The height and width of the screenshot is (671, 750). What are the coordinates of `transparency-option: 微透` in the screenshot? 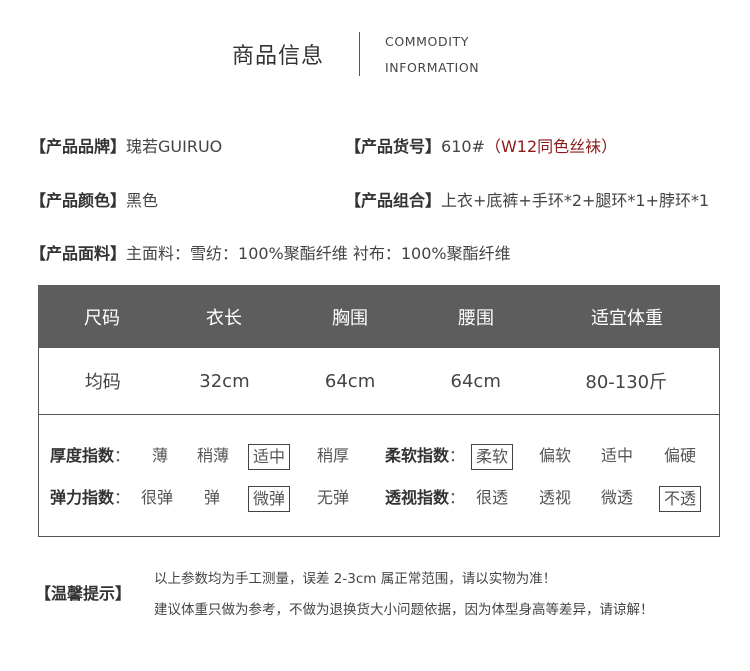 It's located at (617, 497).